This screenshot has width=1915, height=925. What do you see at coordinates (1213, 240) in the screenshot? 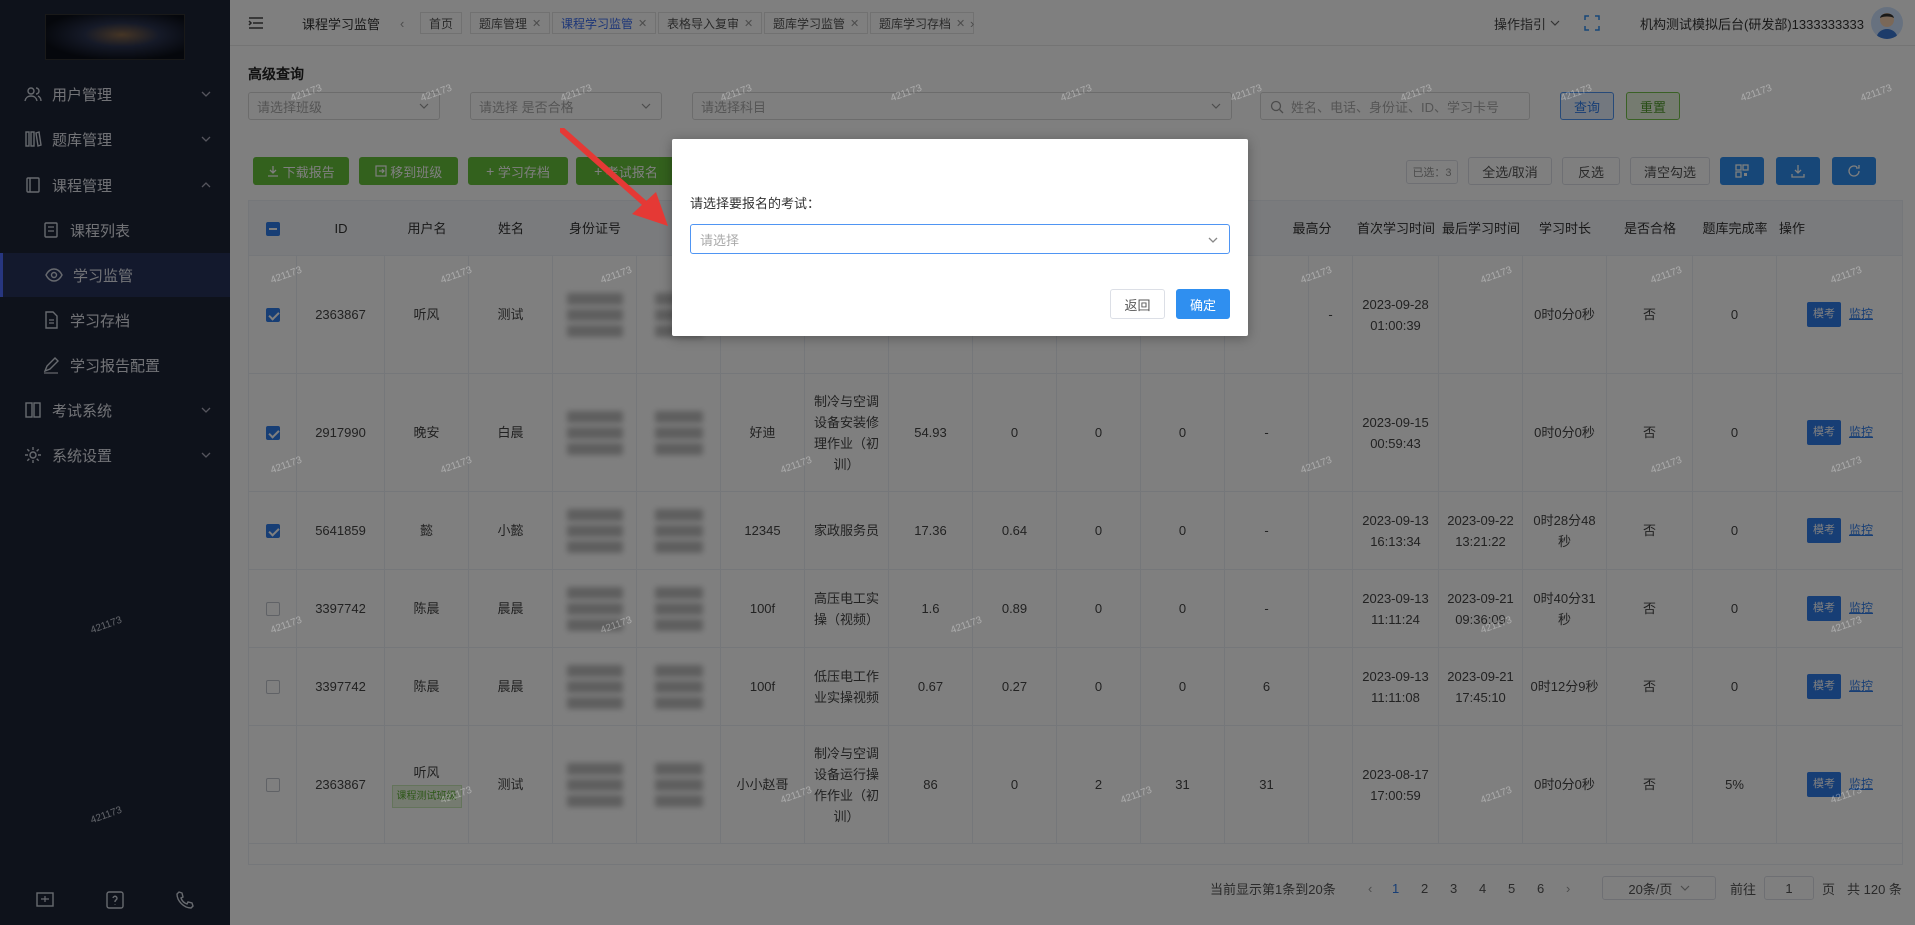
I see `chevron-down-icon` at bounding box center [1213, 240].